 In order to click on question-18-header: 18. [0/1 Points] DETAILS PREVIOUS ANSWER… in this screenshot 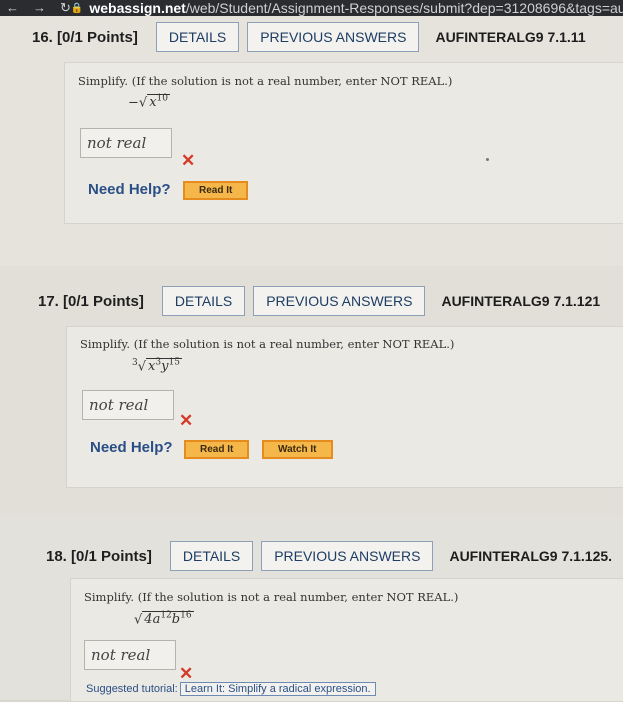, I will do `click(329, 556)`.